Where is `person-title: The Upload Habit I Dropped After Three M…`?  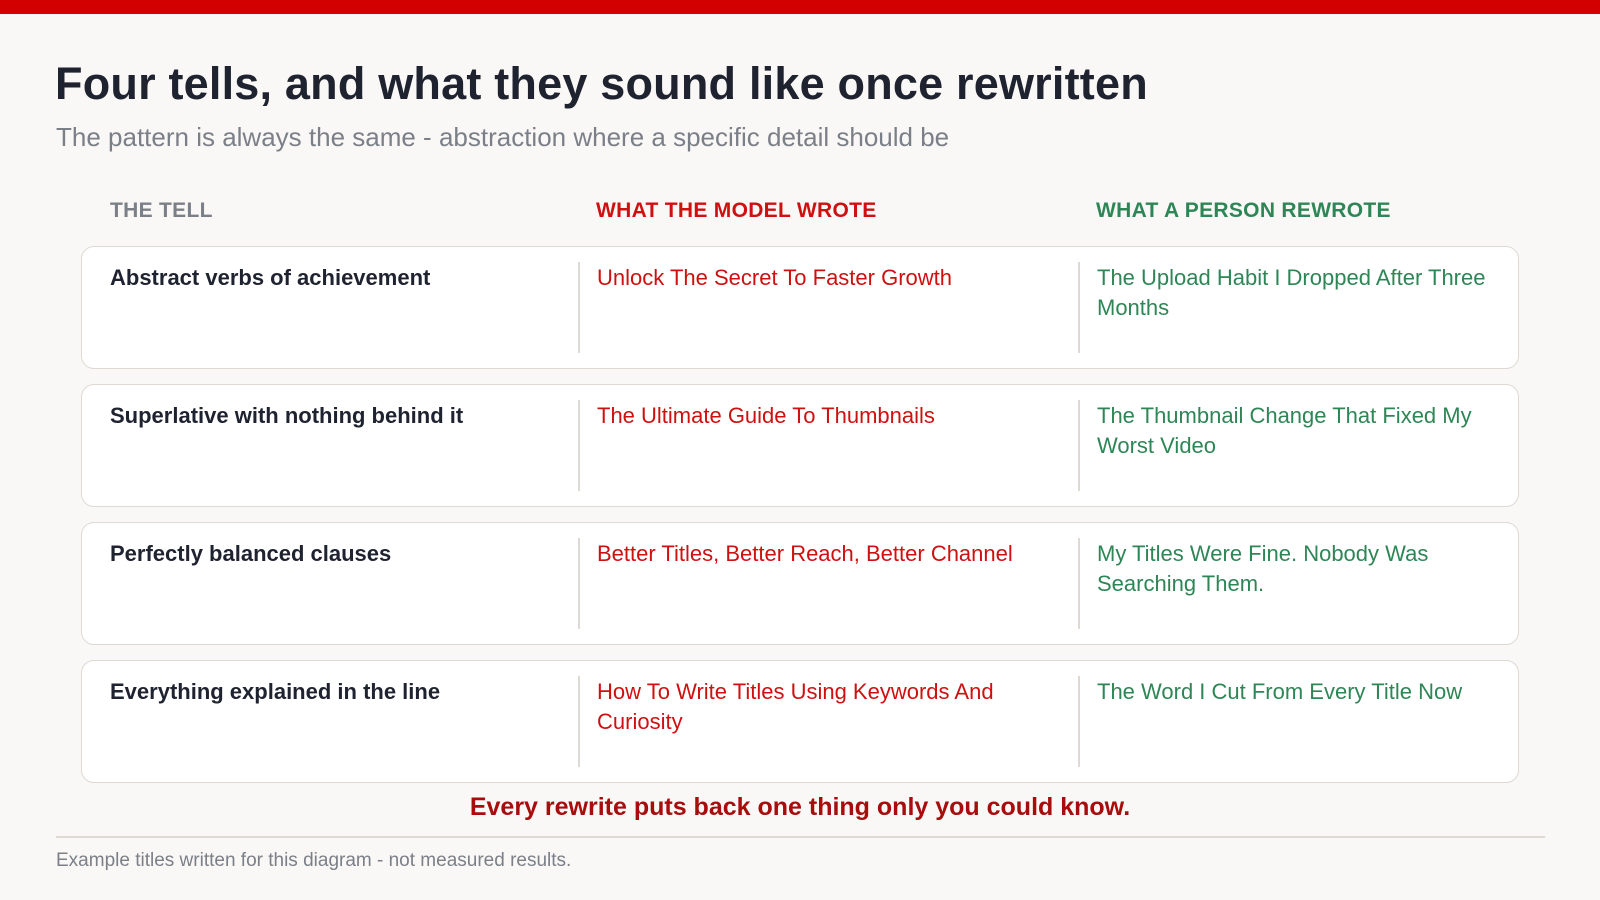 person-title: The Upload Habit I Dropped After Three M… is located at coordinates (1291, 292).